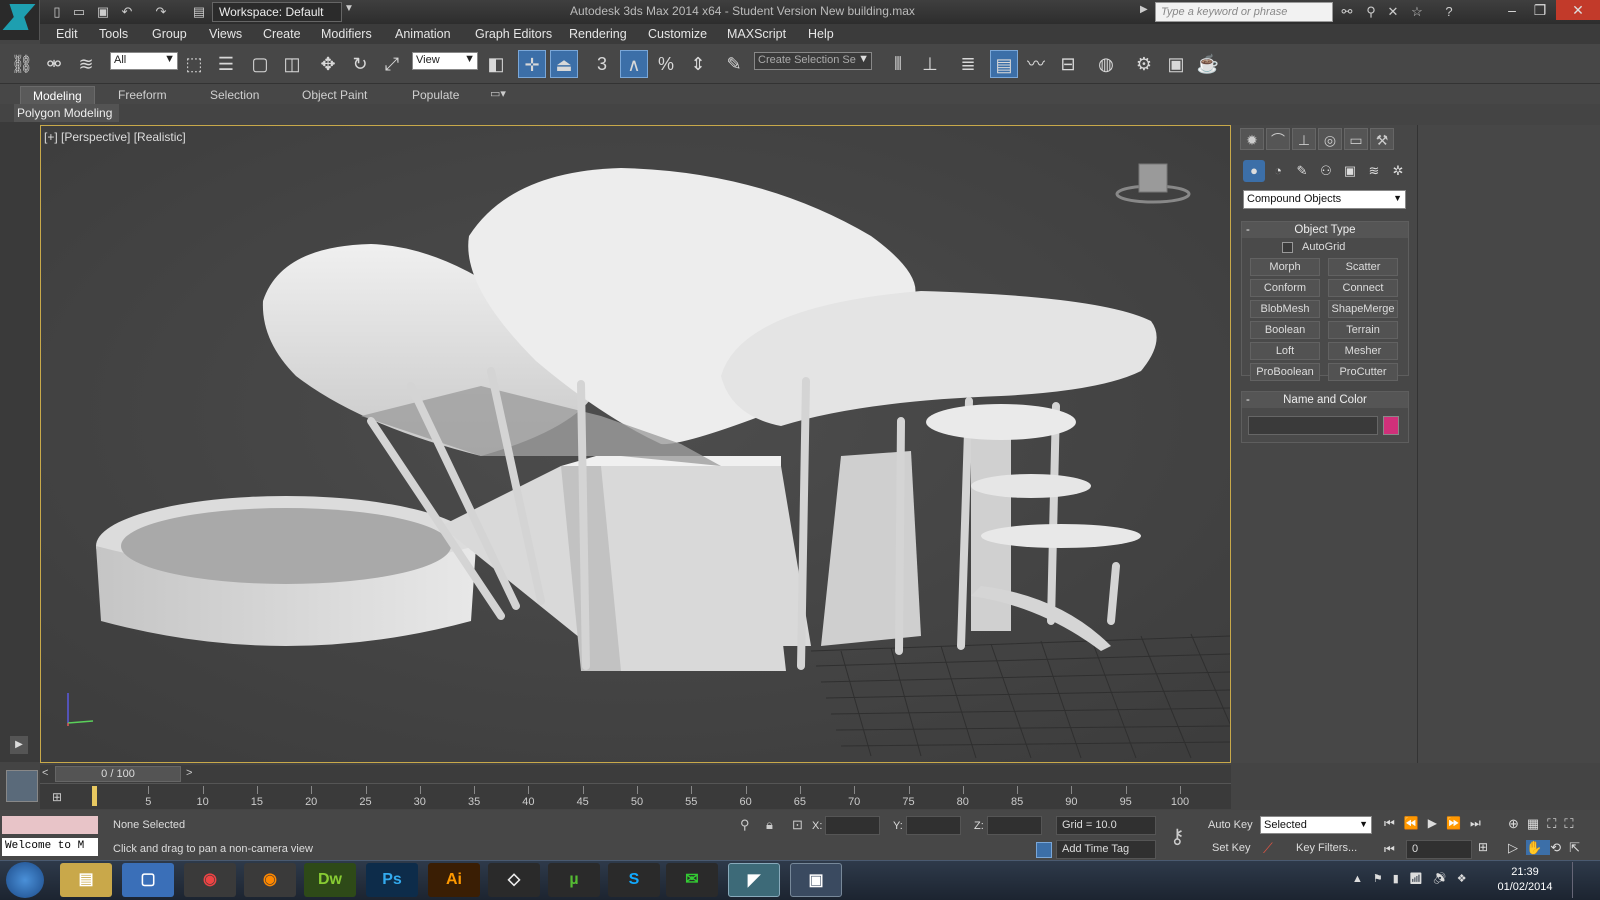 The image size is (1600, 900). Describe the element at coordinates (57, 12) in the screenshot. I see `new-file-icon: ▯` at that location.